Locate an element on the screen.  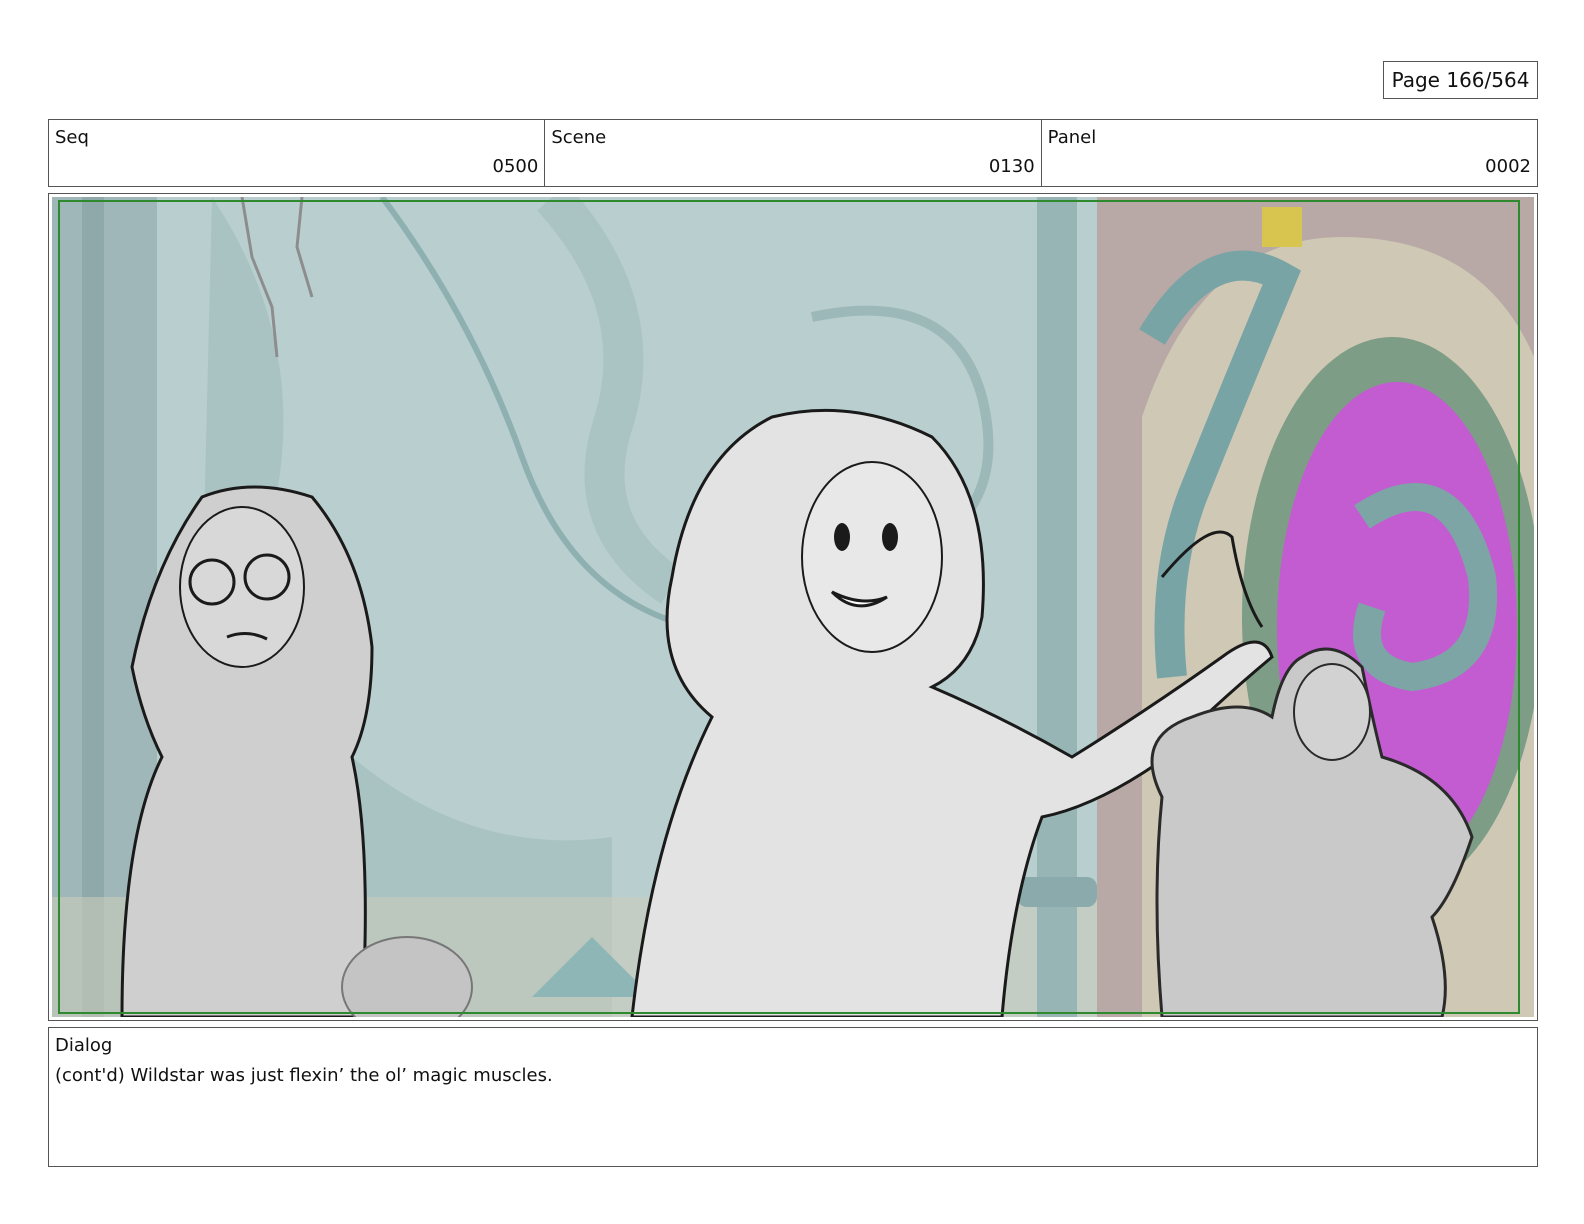
panel-header: Seq 0500 Scene 0130 Panel 0002 is located at coordinates (793, 153).